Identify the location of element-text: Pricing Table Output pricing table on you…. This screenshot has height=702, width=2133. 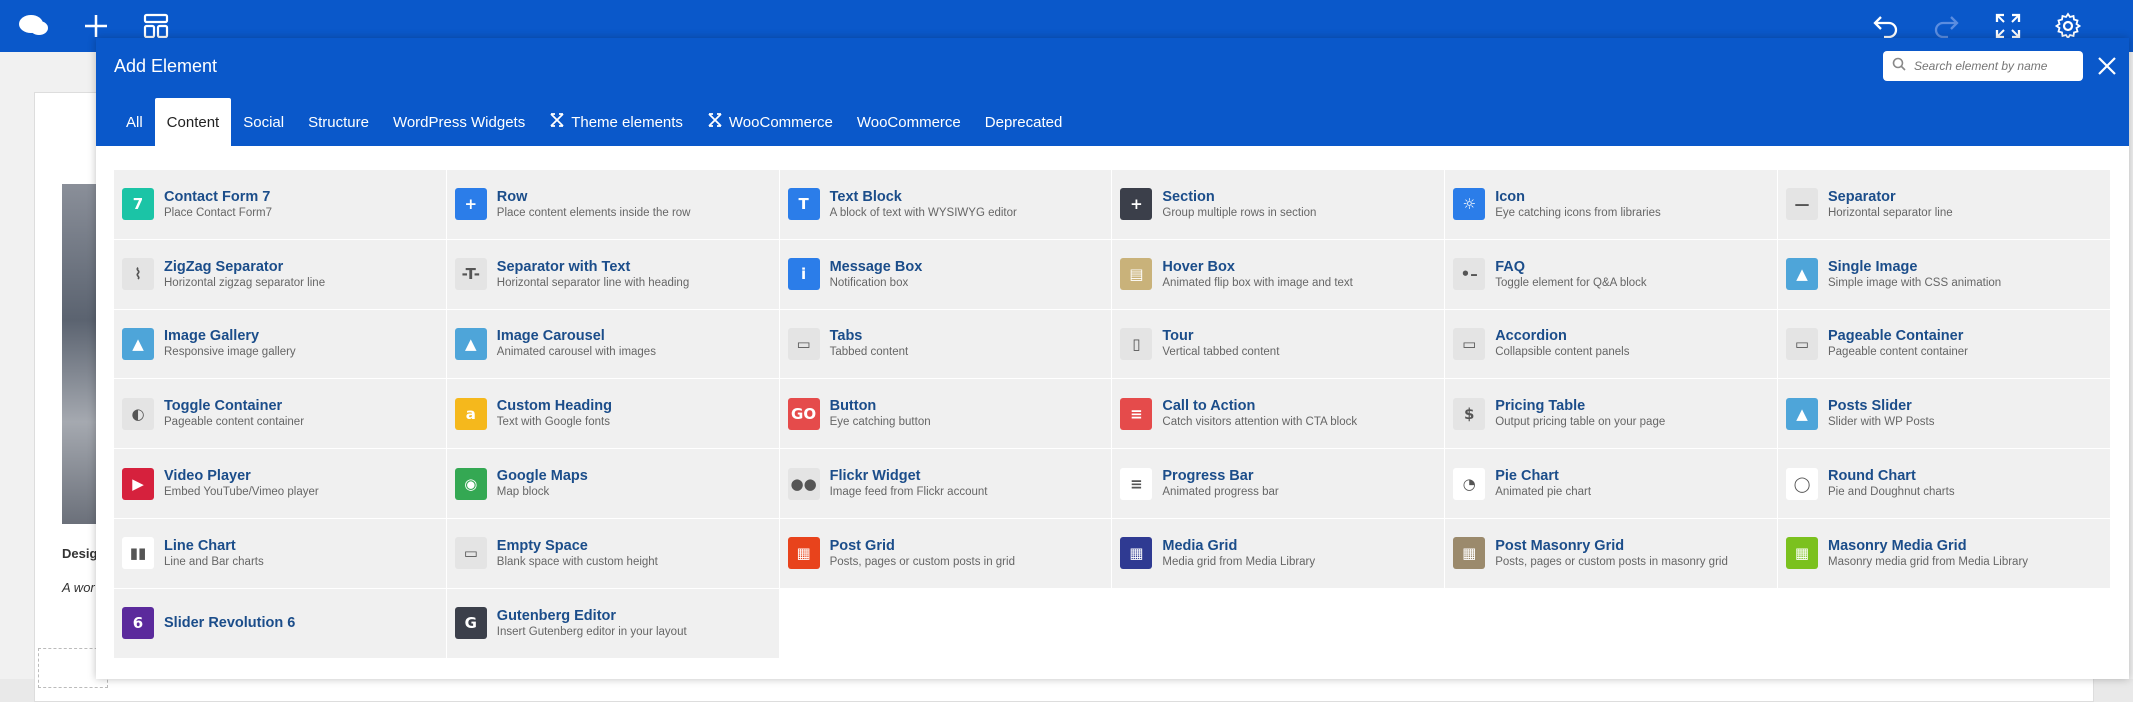
(1580, 413).